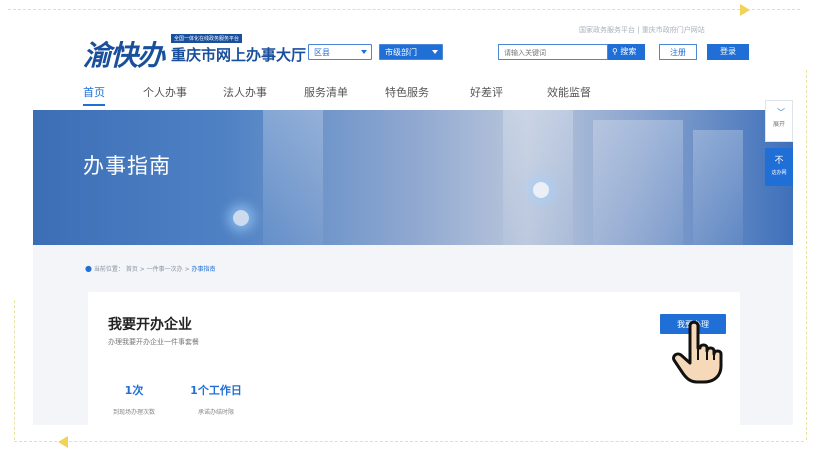 The width and height of the screenshot is (821, 466). What do you see at coordinates (779, 173) in the screenshot?
I see `side-float-sublabel: 这办网` at bounding box center [779, 173].